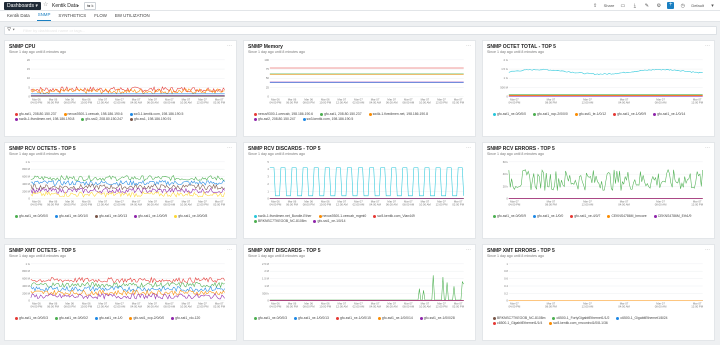 The image size is (720, 345). What do you see at coordinates (394, 216) in the screenshot?
I see `legend-item: sw3.kentik.com_Vlan449` at bounding box center [394, 216].